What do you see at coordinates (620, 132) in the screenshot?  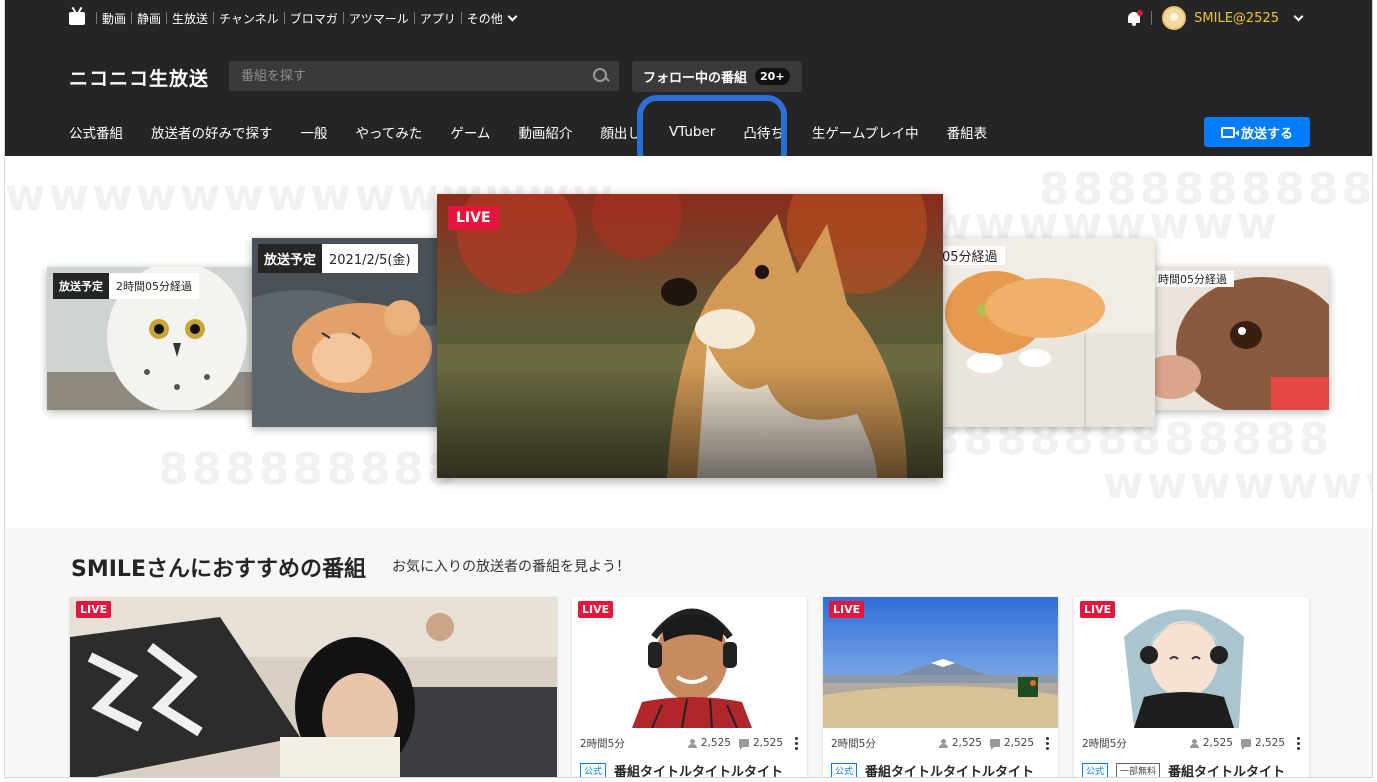 I see `nav-item-face: 顔出し` at bounding box center [620, 132].